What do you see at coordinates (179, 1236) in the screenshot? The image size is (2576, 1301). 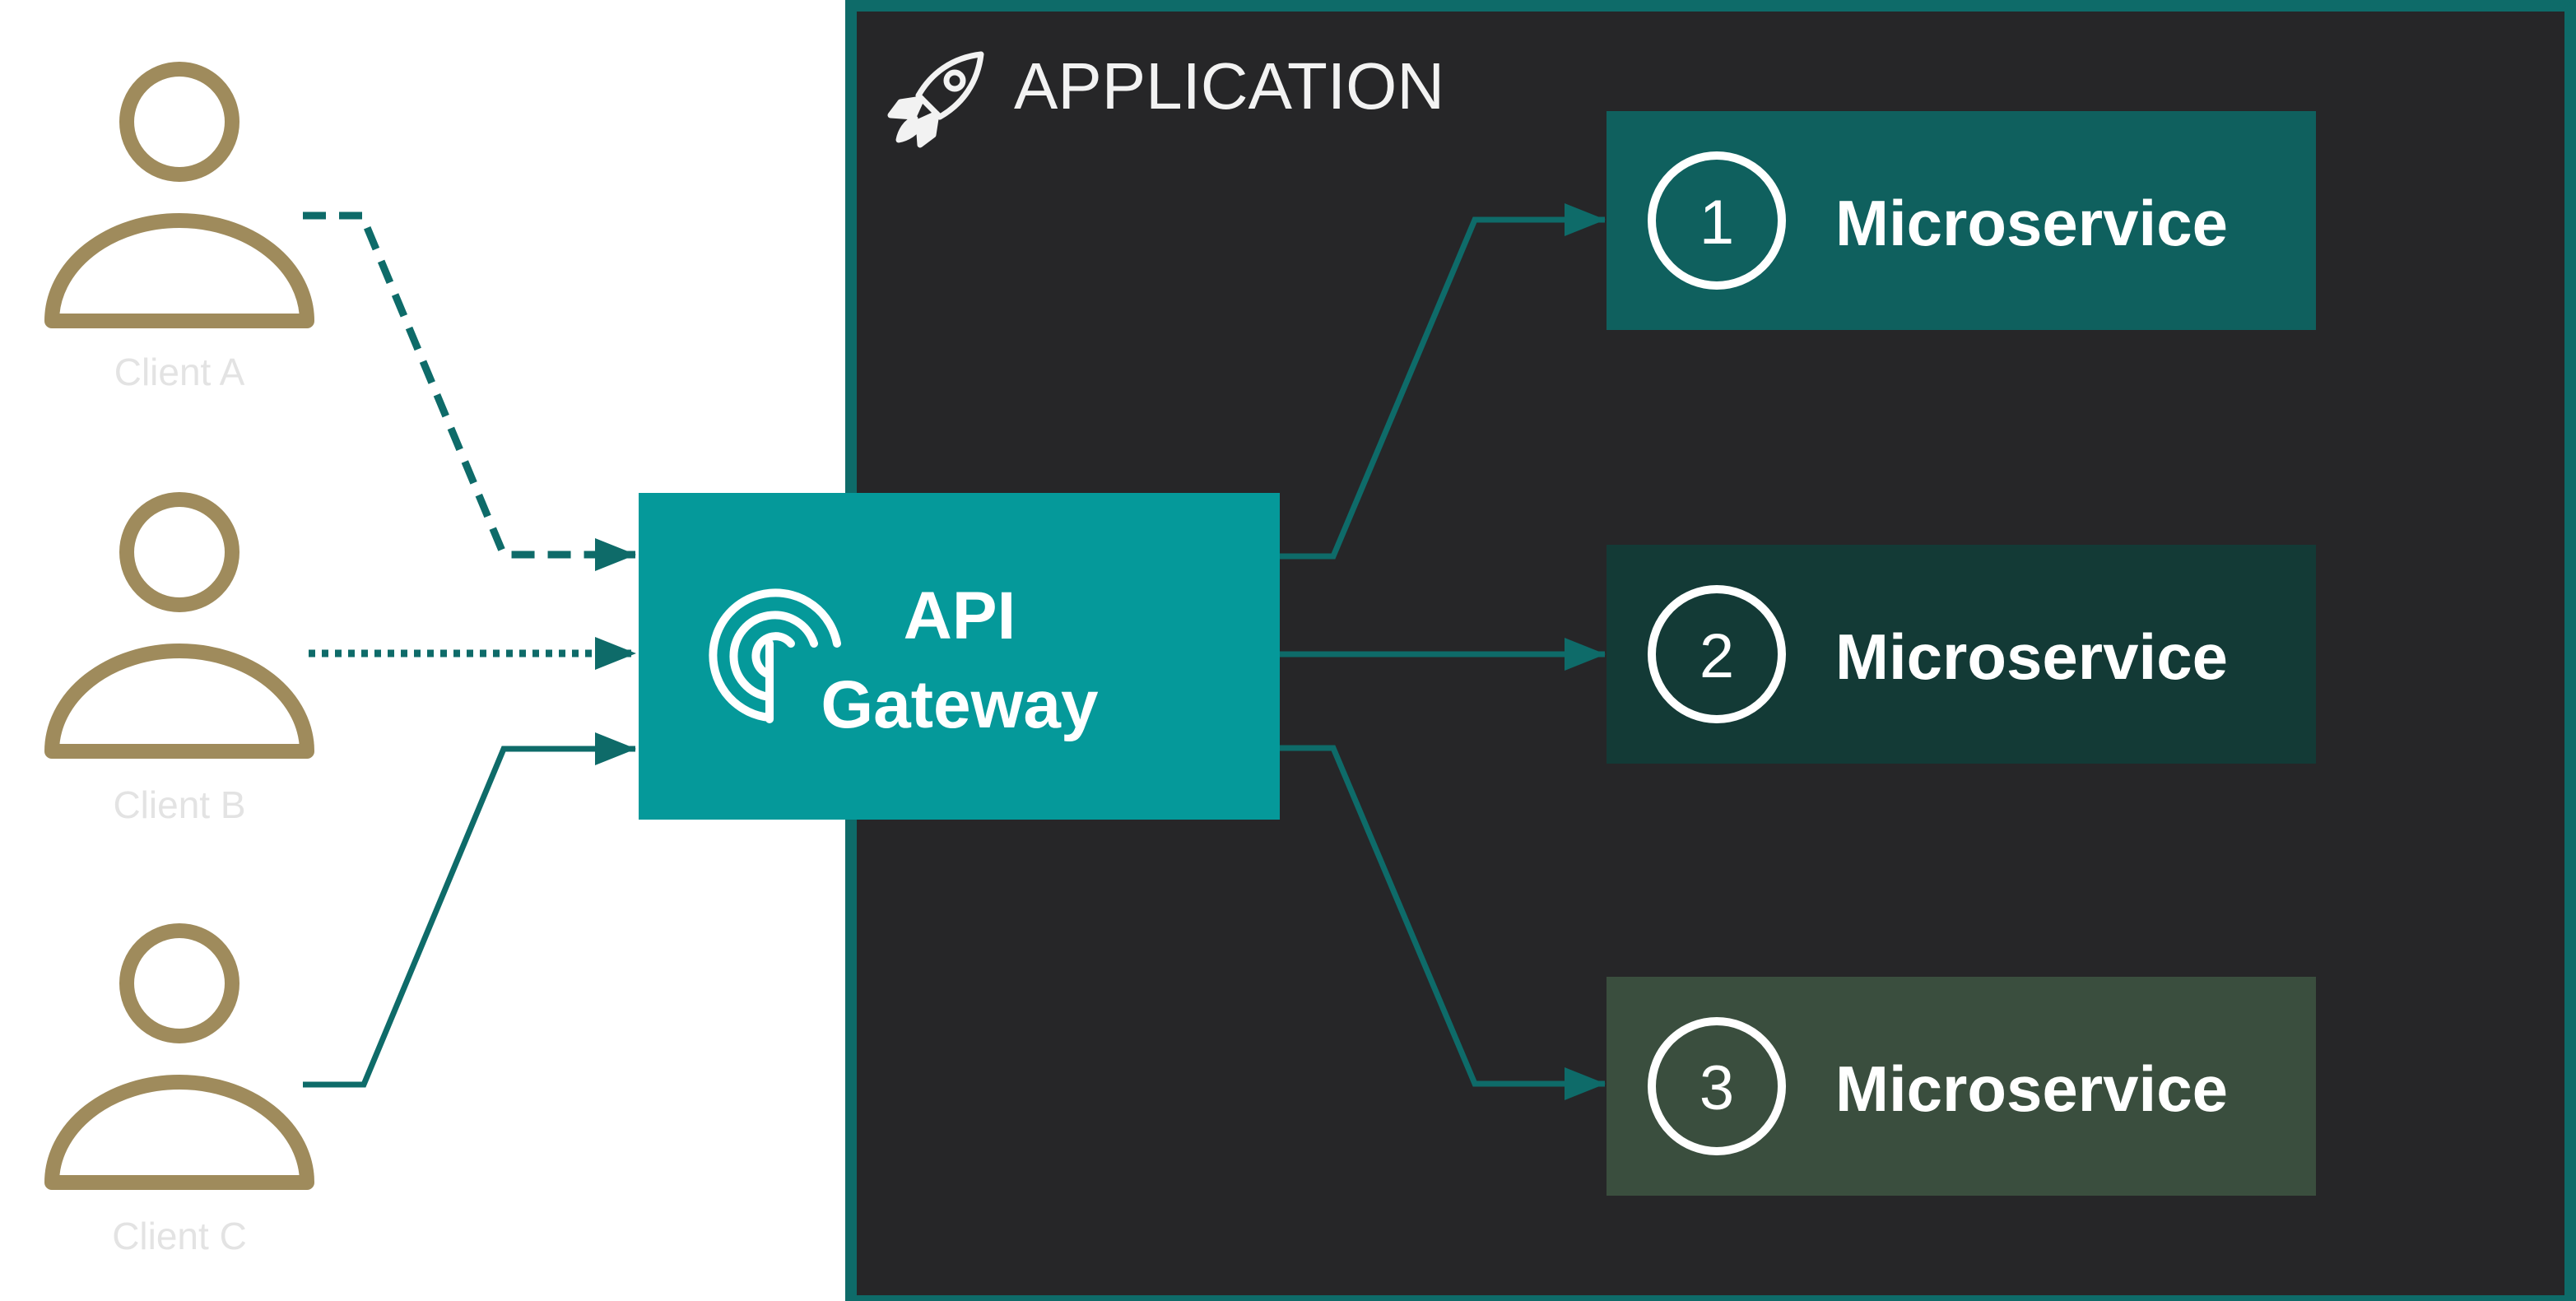 I see `client-c-label: Client C` at bounding box center [179, 1236].